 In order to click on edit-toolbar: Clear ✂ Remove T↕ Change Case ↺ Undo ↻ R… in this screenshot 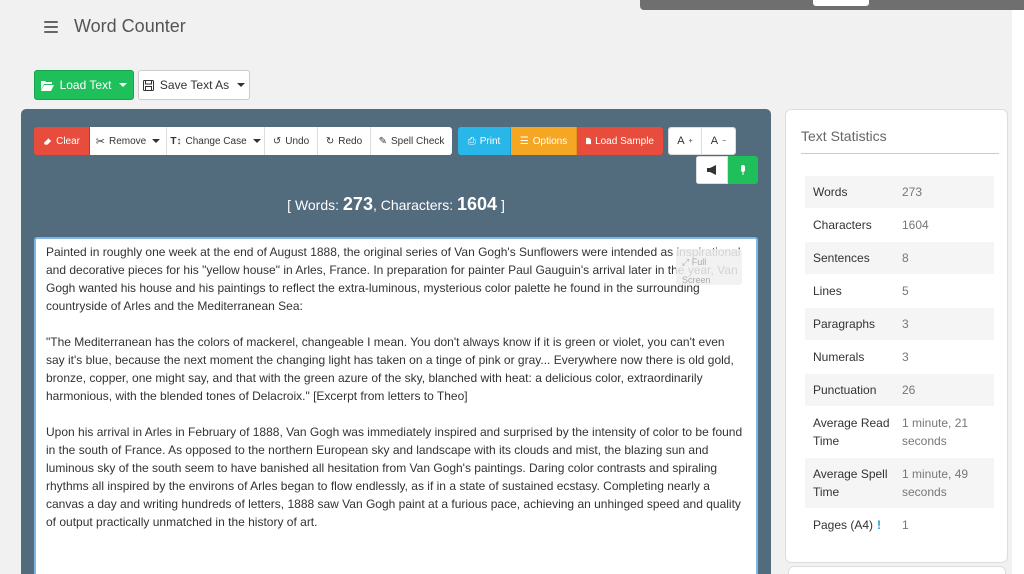, I will do `click(243, 141)`.